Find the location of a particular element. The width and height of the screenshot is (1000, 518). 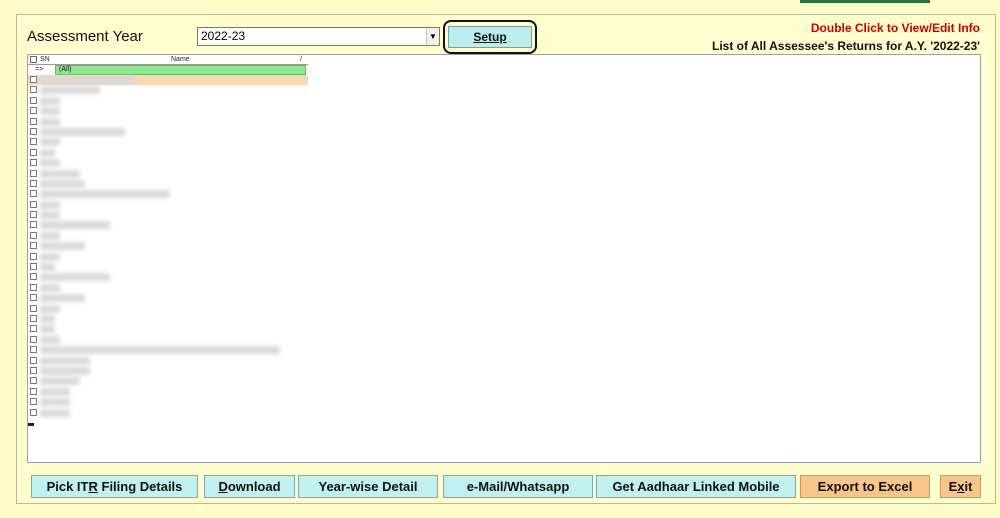

column-header-name: Name is located at coordinates (180, 59).